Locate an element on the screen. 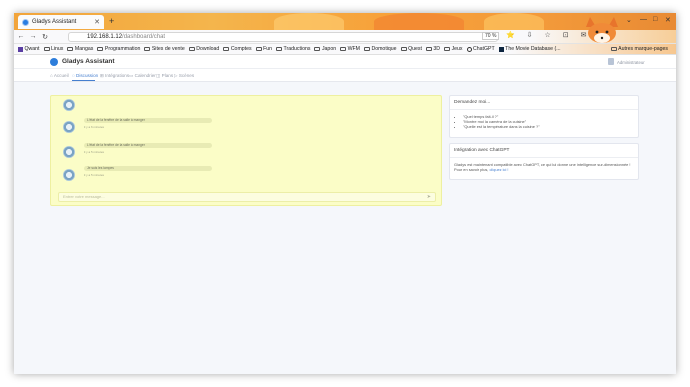  chatgpt-learn-more-link: cliquez ici ! is located at coordinates (498, 169).